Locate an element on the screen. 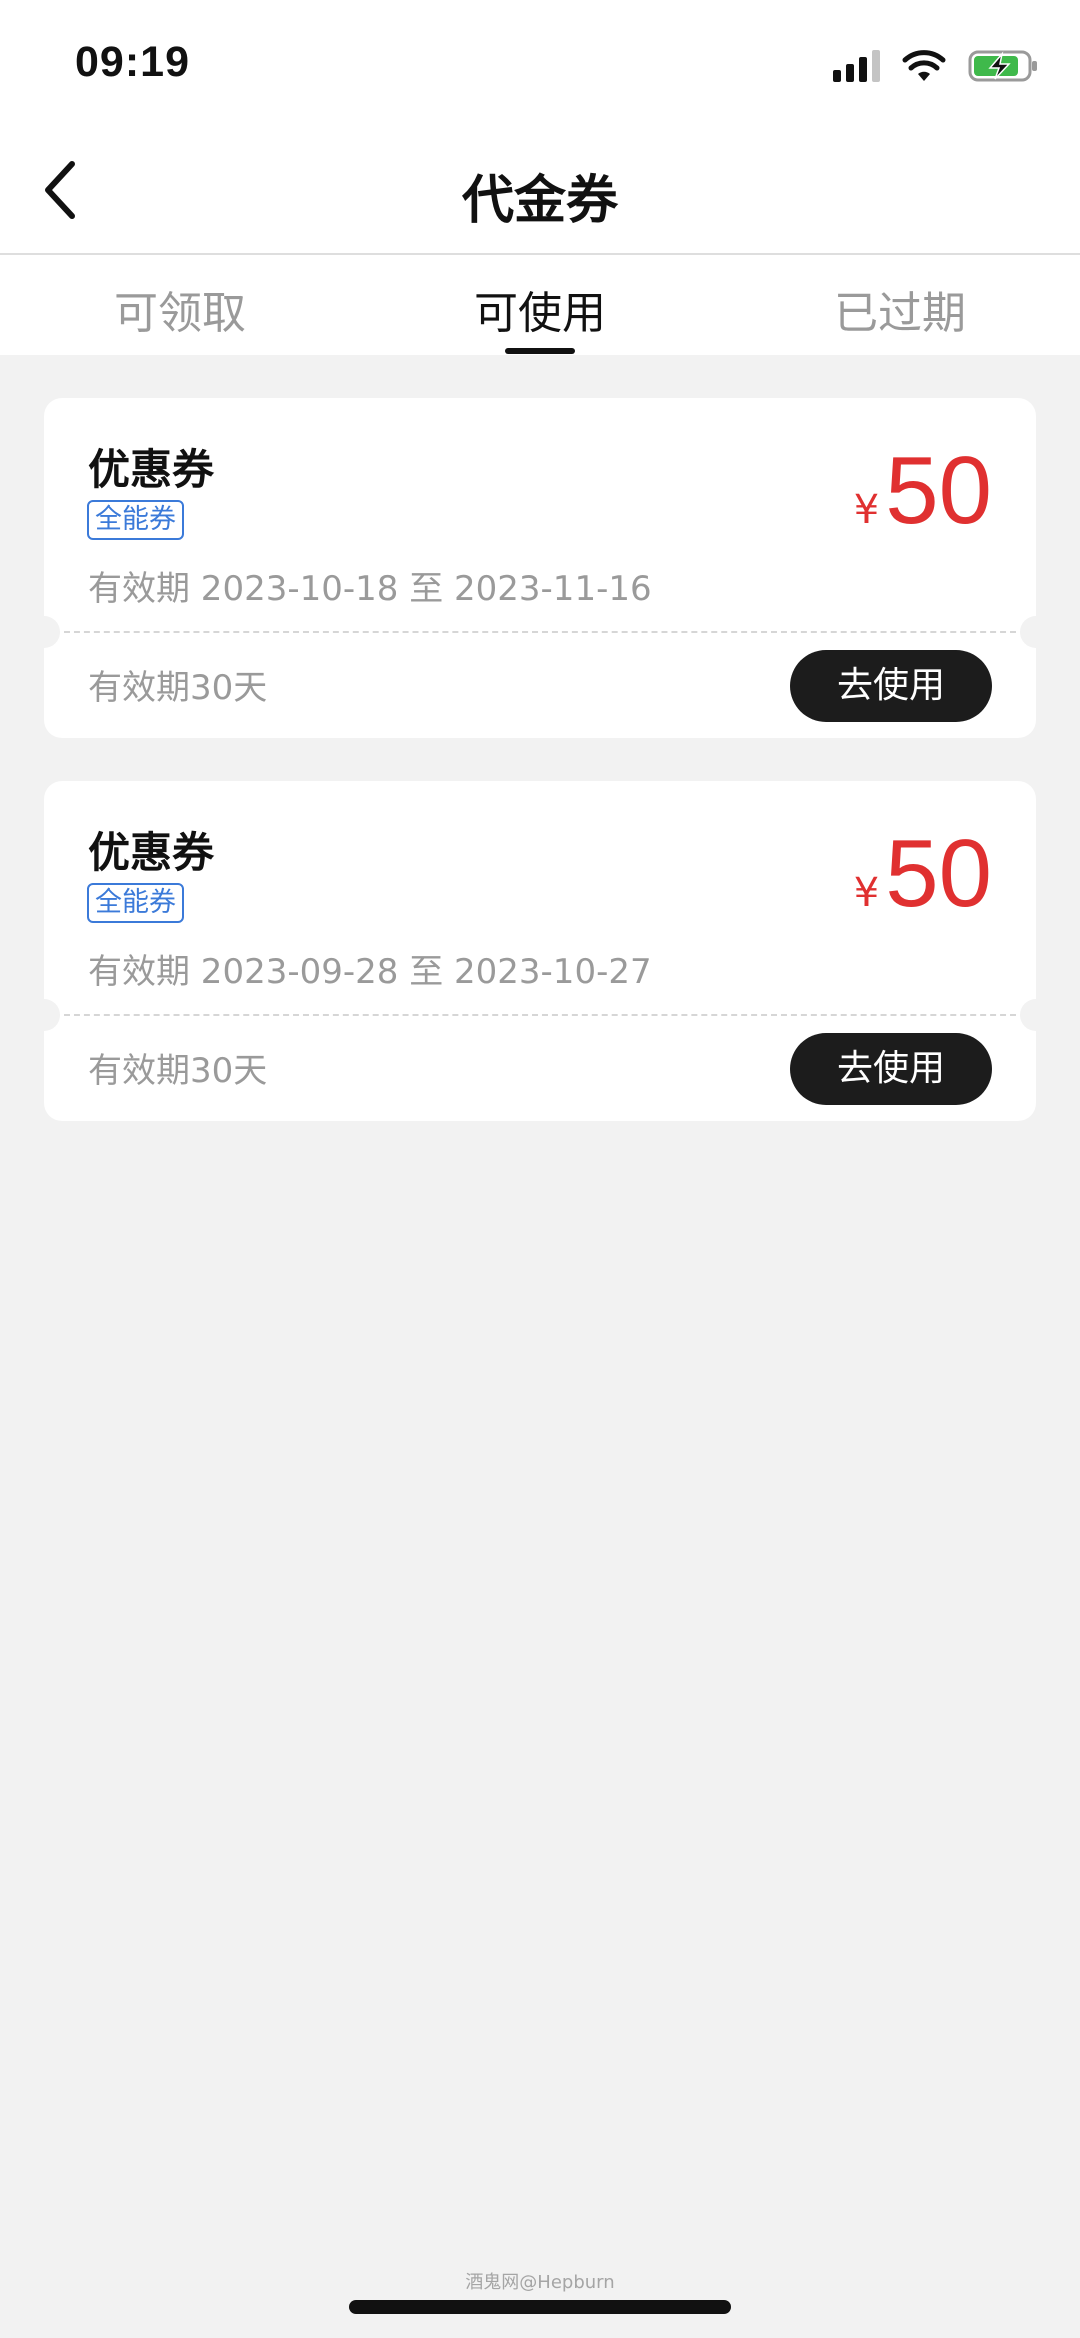 Image resolution: width=1080 pixels, height=2338 pixels. page-title: 代金券 is located at coordinates (539, 201).